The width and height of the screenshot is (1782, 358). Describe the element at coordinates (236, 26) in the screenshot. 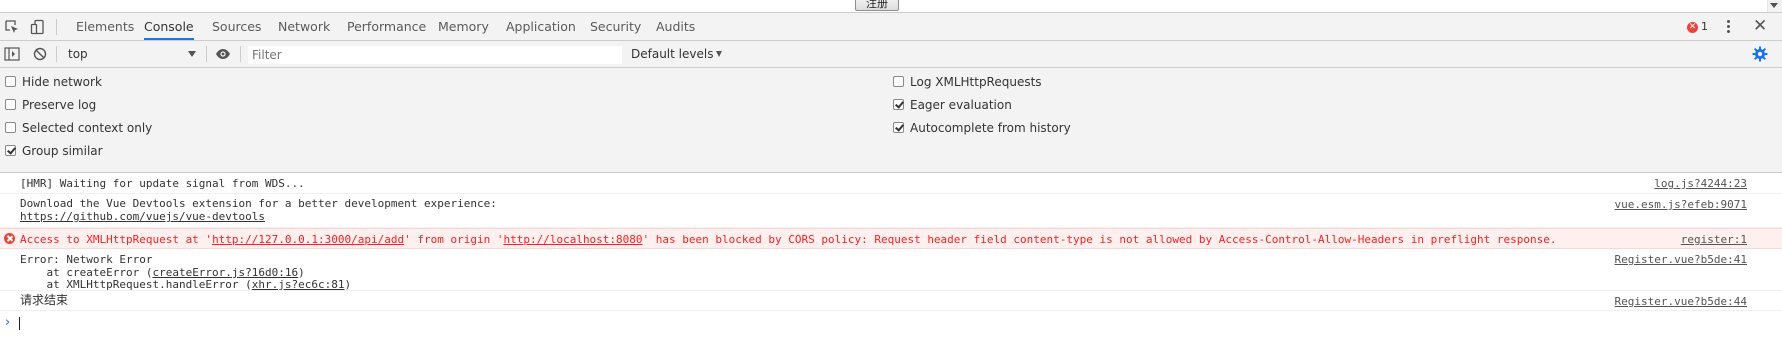

I see `tab-sources: Sources` at that location.